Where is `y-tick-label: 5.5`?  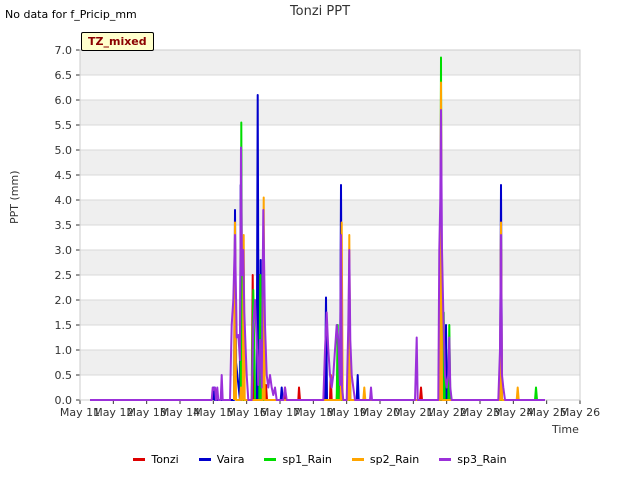
y-tick-label: 5.5 is located at coordinates (64, 125).